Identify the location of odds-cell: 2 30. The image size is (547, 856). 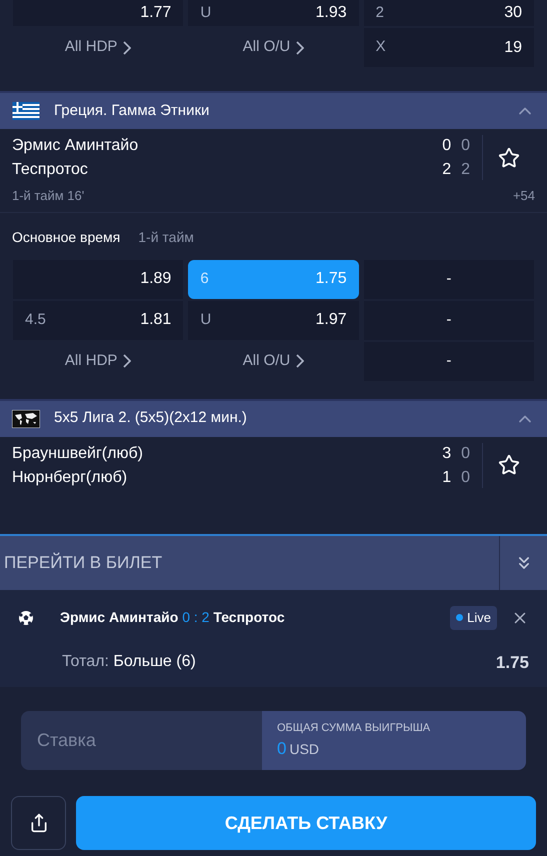
(449, 13).